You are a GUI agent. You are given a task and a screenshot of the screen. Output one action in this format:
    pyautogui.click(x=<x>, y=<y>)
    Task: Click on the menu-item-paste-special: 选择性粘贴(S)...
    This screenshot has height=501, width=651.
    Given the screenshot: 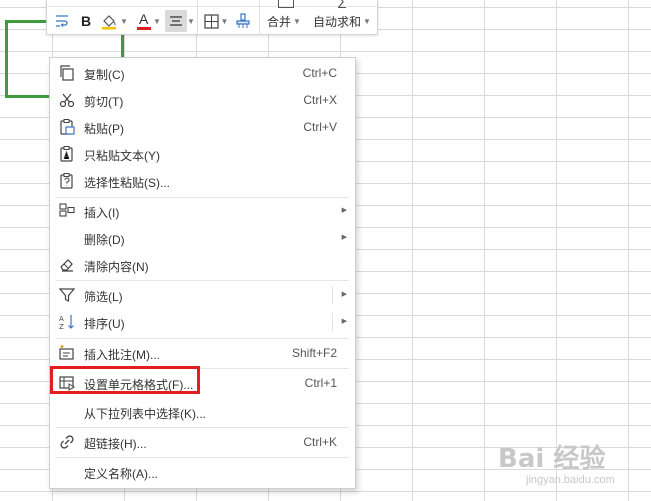 What is the action you would take?
    pyautogui.click(x=202, y=181)
    